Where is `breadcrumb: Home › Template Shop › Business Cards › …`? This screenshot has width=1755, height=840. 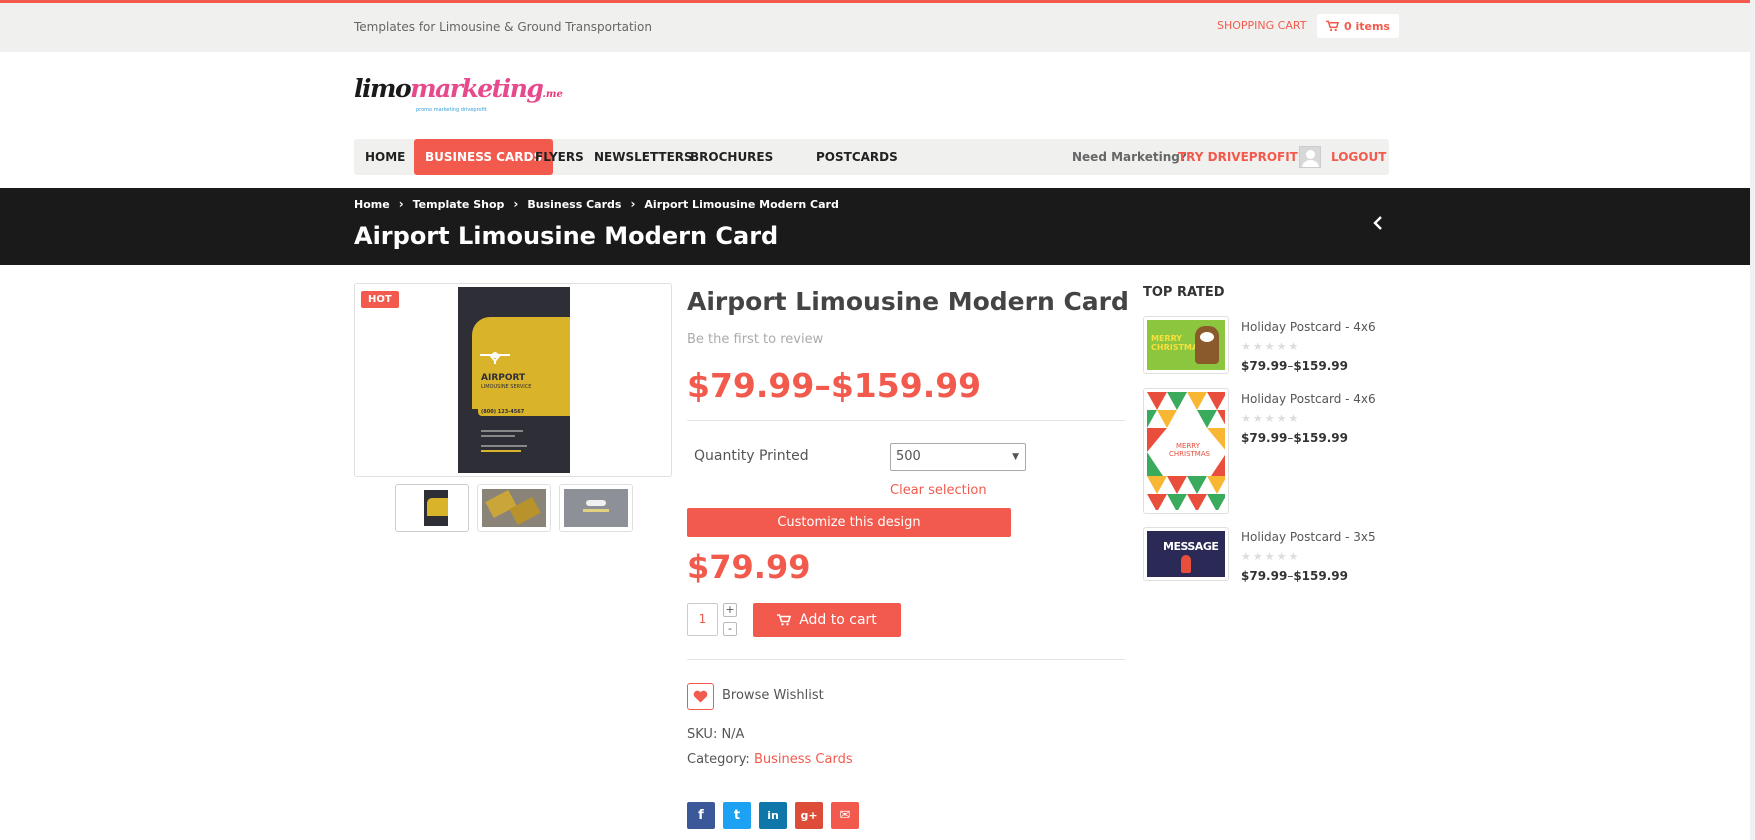
breadcrumb: Home › Template Shop › Business Cards › … is located at coordinates (596, 204).